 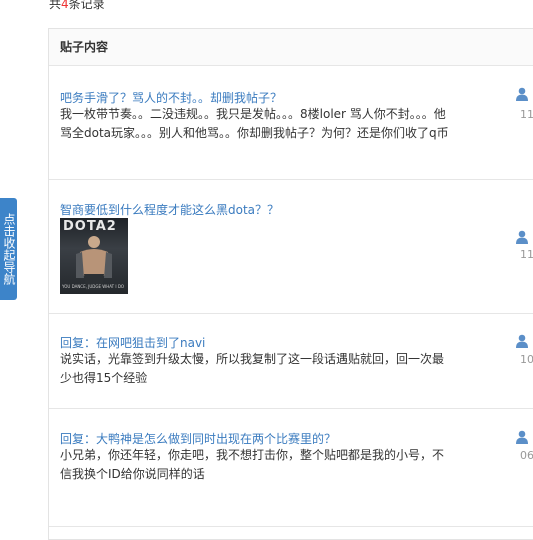 I want to click on post-meta: 10, so click(x=526, y=359).